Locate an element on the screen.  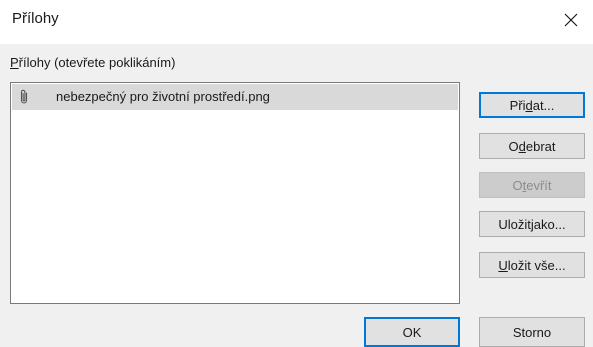
paperclip-icon is located at coordinates (24, 96).